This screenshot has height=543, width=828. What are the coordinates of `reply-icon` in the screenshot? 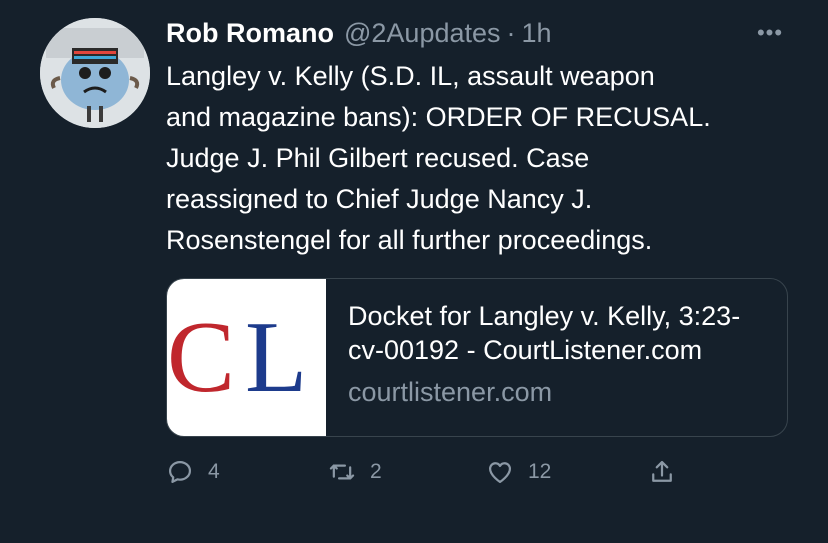 It's located at (180, 472).